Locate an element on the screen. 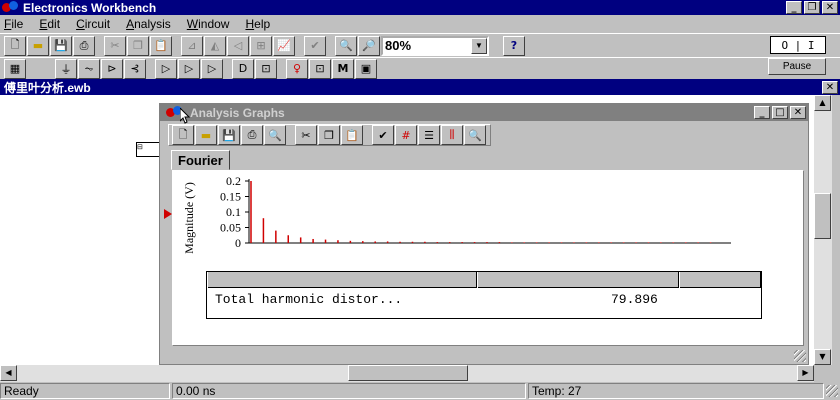 Image resolution: width=840 pixels, height=400 pixels. logic-gates-bin-icon: D is located at coordinates (243, 68).